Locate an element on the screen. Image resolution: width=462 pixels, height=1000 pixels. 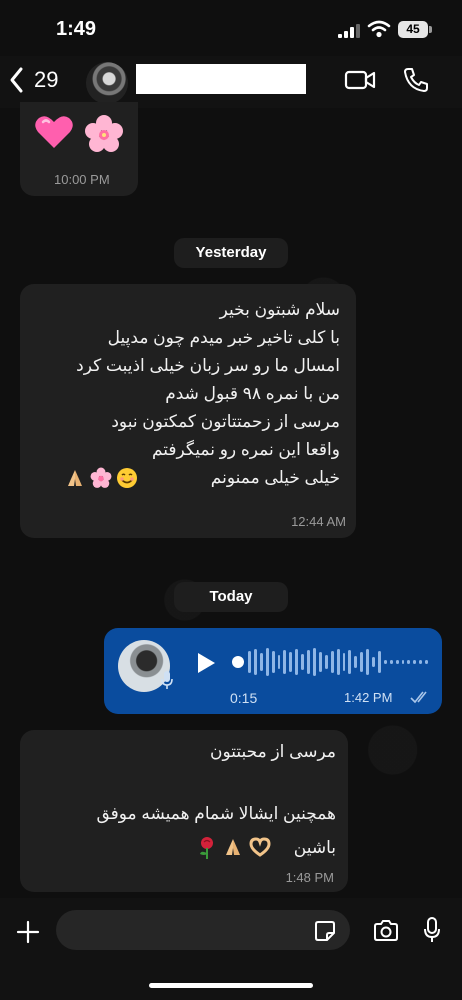
contact-avatar is located at coordinates (107, 83).